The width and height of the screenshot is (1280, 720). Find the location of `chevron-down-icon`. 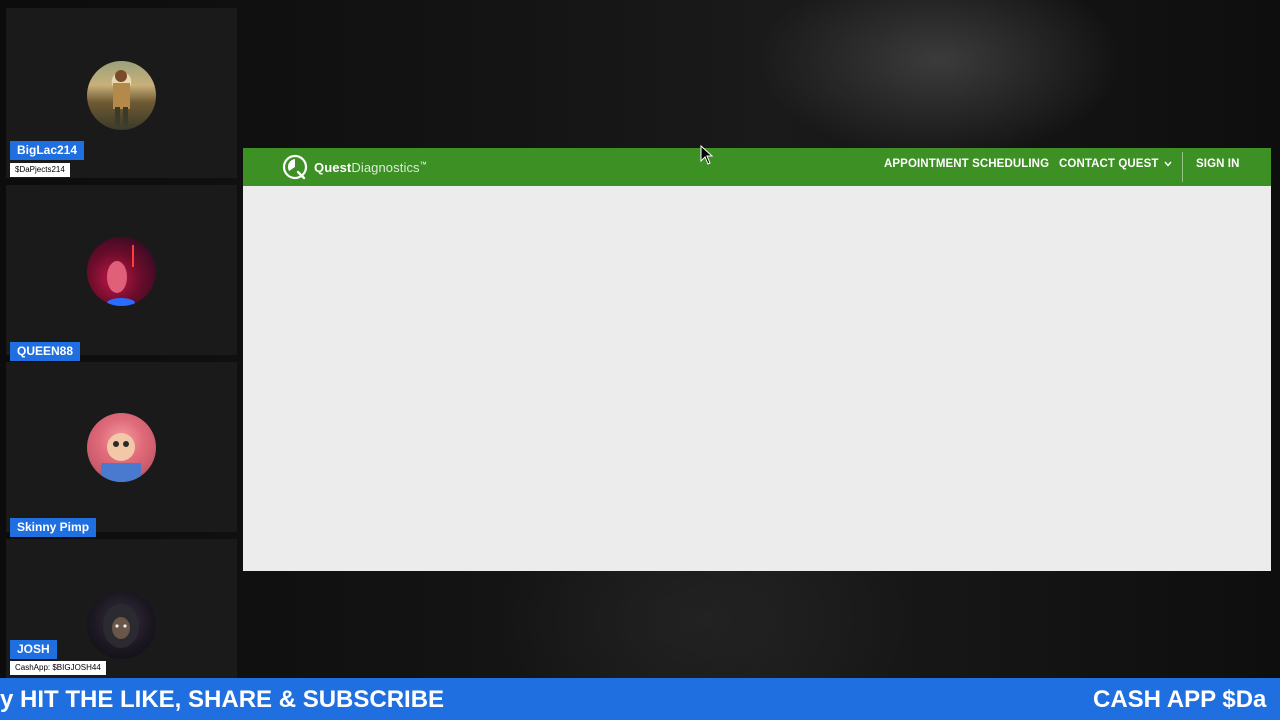

chevron-down-icon is located at coordinates (1168, 164).